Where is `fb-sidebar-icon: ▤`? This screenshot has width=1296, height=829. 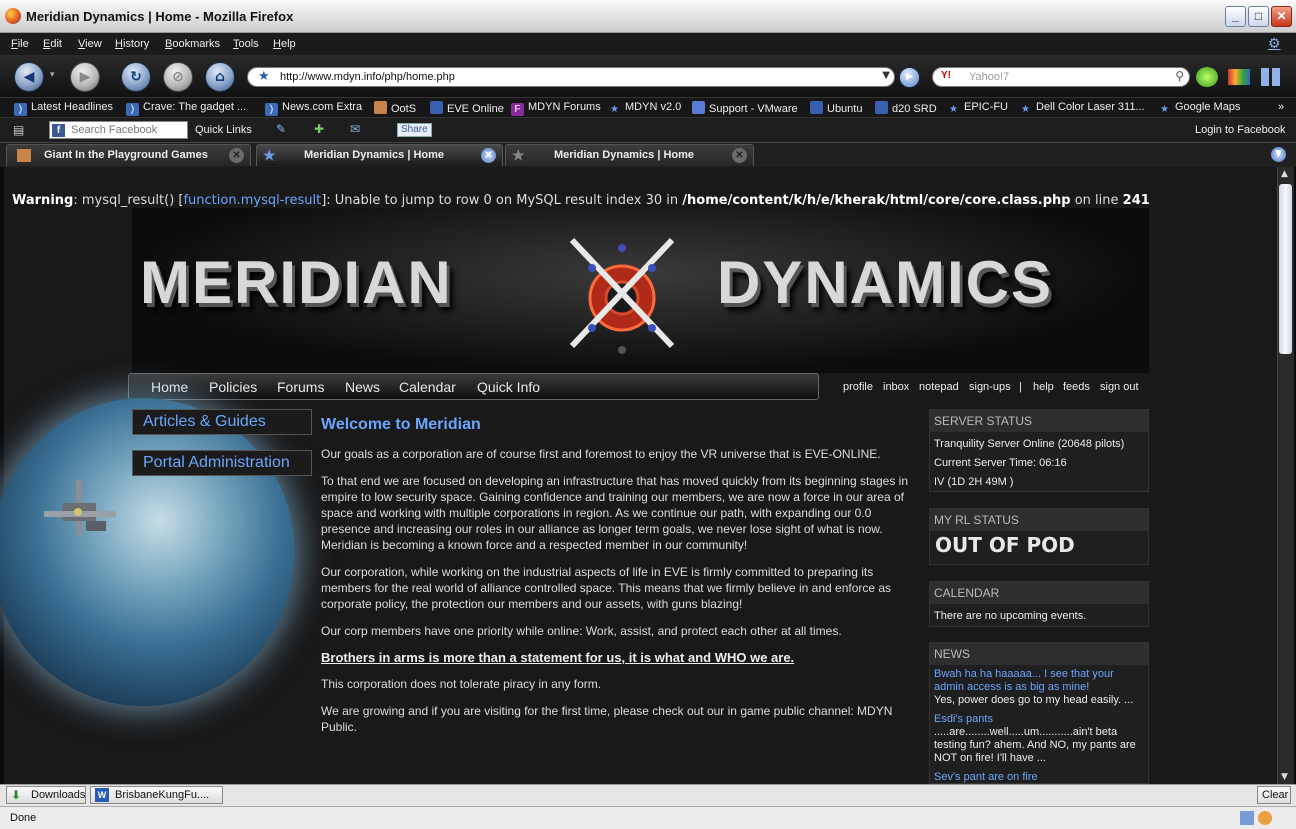 fb-sidebar-icon: ▤ is located at coordinates (18, 130).